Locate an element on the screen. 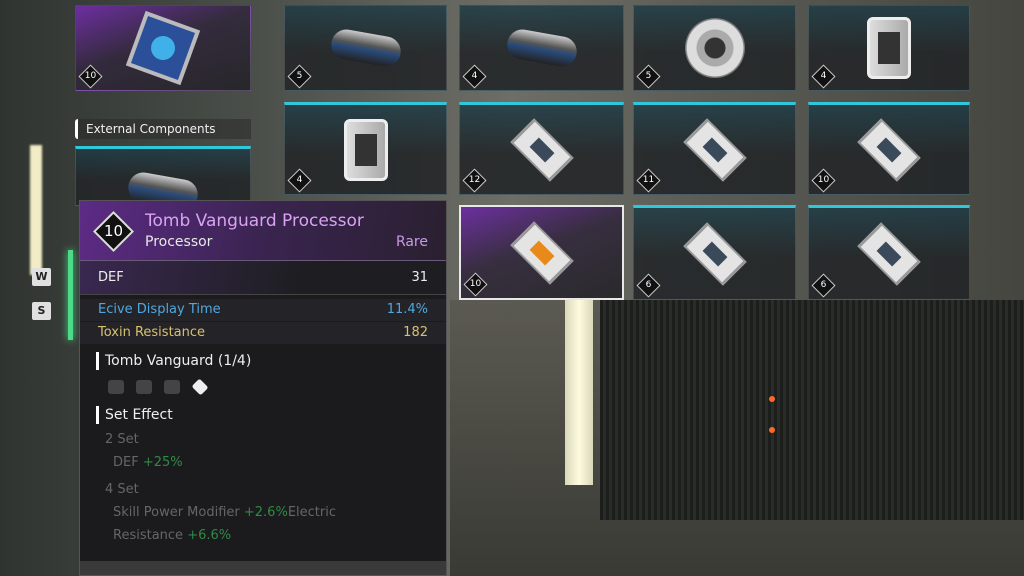 This screenshot has width=1024, height=576. inventory-tile: 11 is located at coordinates (714, 148).